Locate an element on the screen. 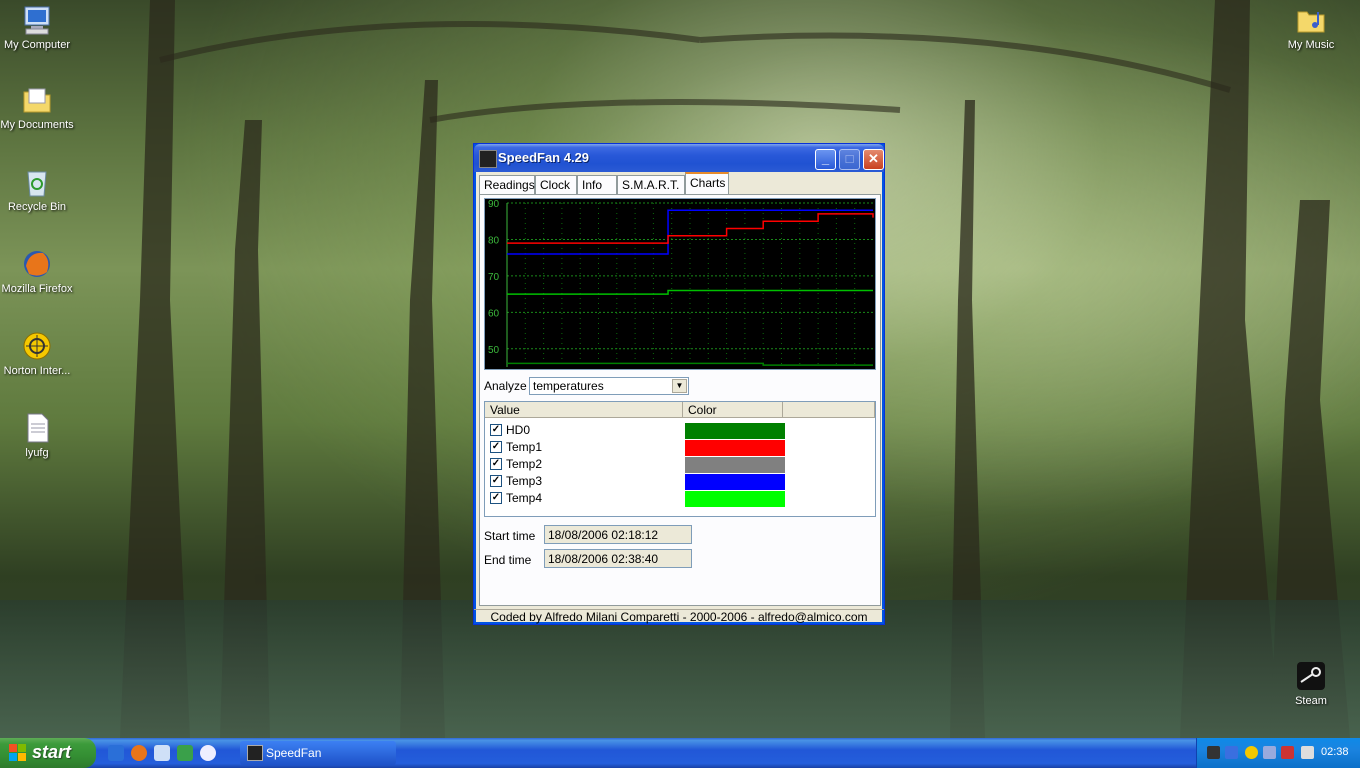 The height and width of the screenshot is (768, 1360). tab-smart: S.M.A.R.T. is located at coordinates (651, 184).